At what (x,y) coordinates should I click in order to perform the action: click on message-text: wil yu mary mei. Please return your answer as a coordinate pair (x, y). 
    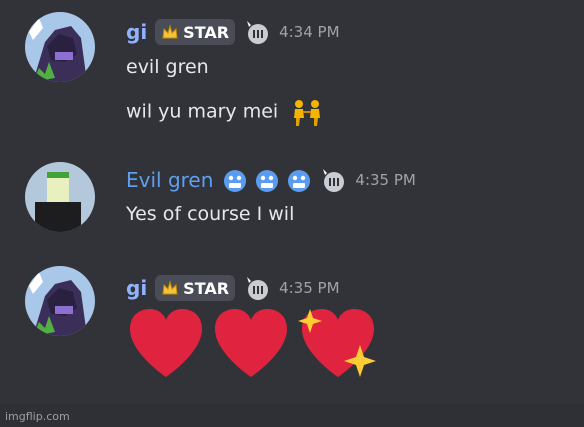
    Looking at the image, I should click on (202, 111).